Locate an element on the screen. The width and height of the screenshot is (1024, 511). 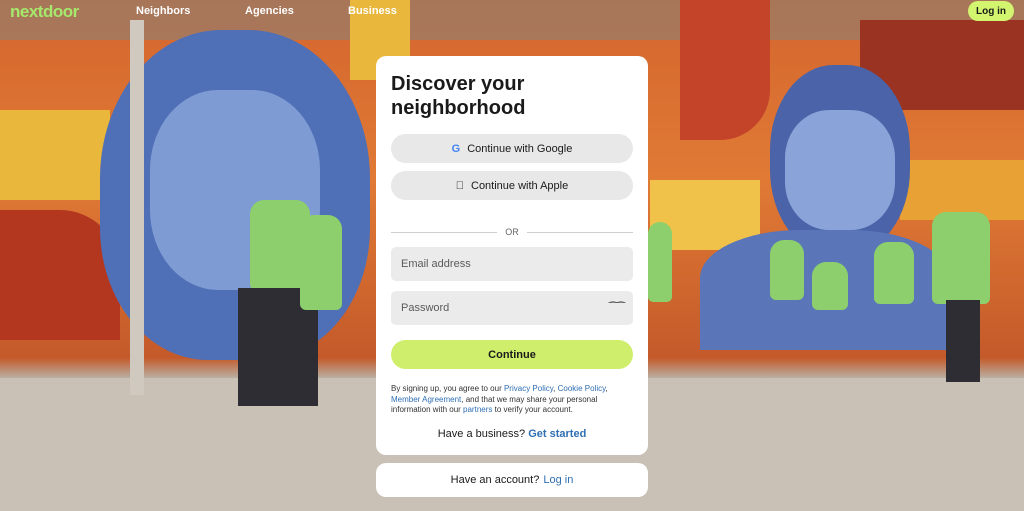
or-divider: OR is located at coordinates (512, 232).